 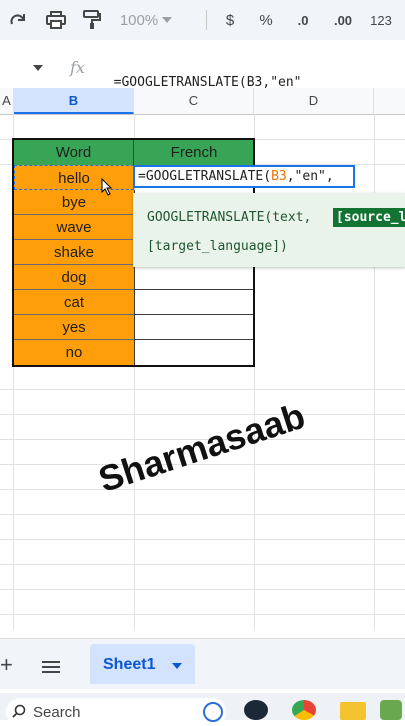 What do you see at coordinates (314, 101) in the screenshot?
I see `column-header-d: D` at bounding box center [314, 101].